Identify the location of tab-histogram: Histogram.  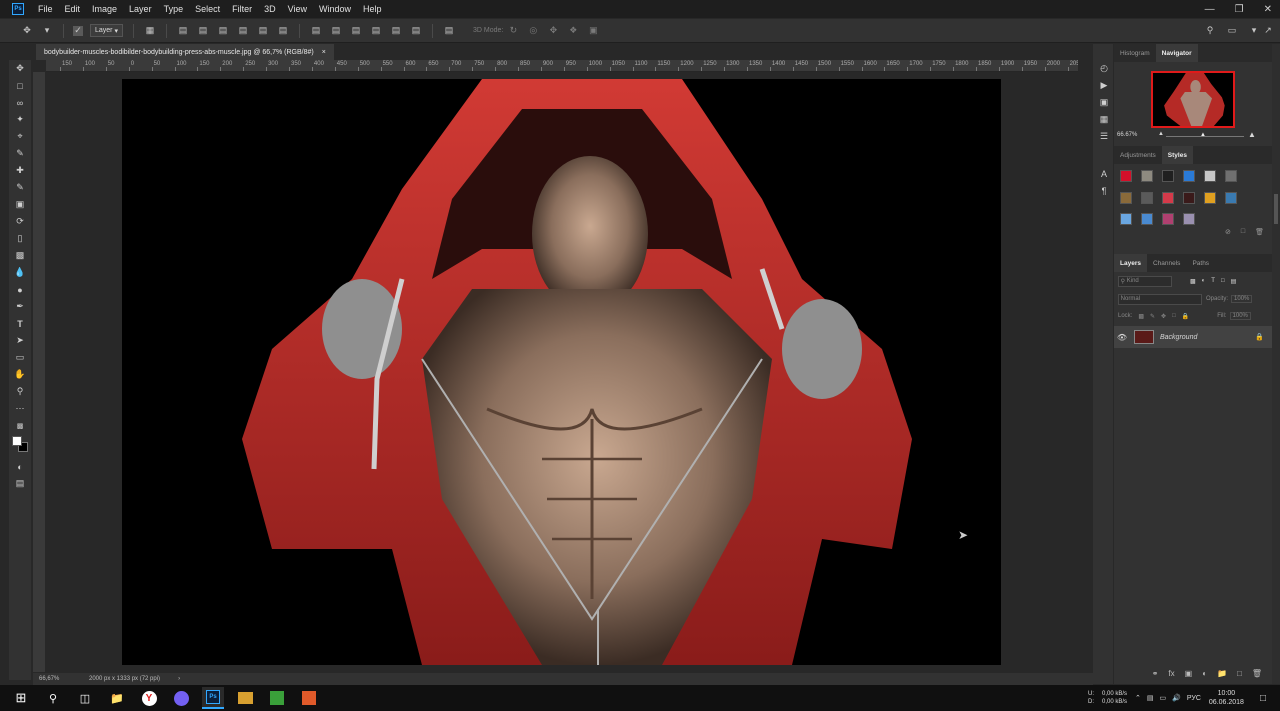
(1135, 53).